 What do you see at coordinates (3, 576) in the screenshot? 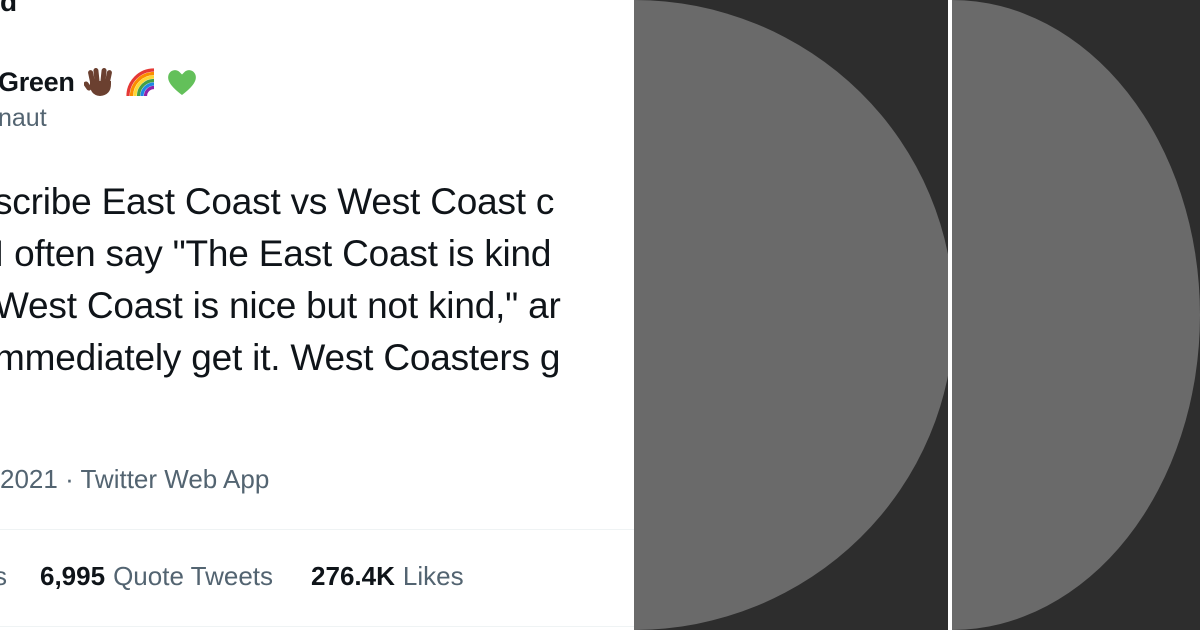
I see `retweets-label: s` at bounding box center [3, 576].